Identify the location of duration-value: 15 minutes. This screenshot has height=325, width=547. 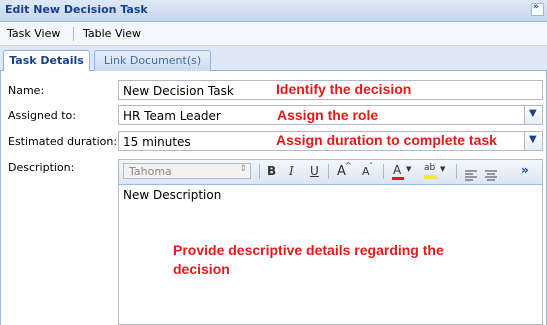
(157, 142).